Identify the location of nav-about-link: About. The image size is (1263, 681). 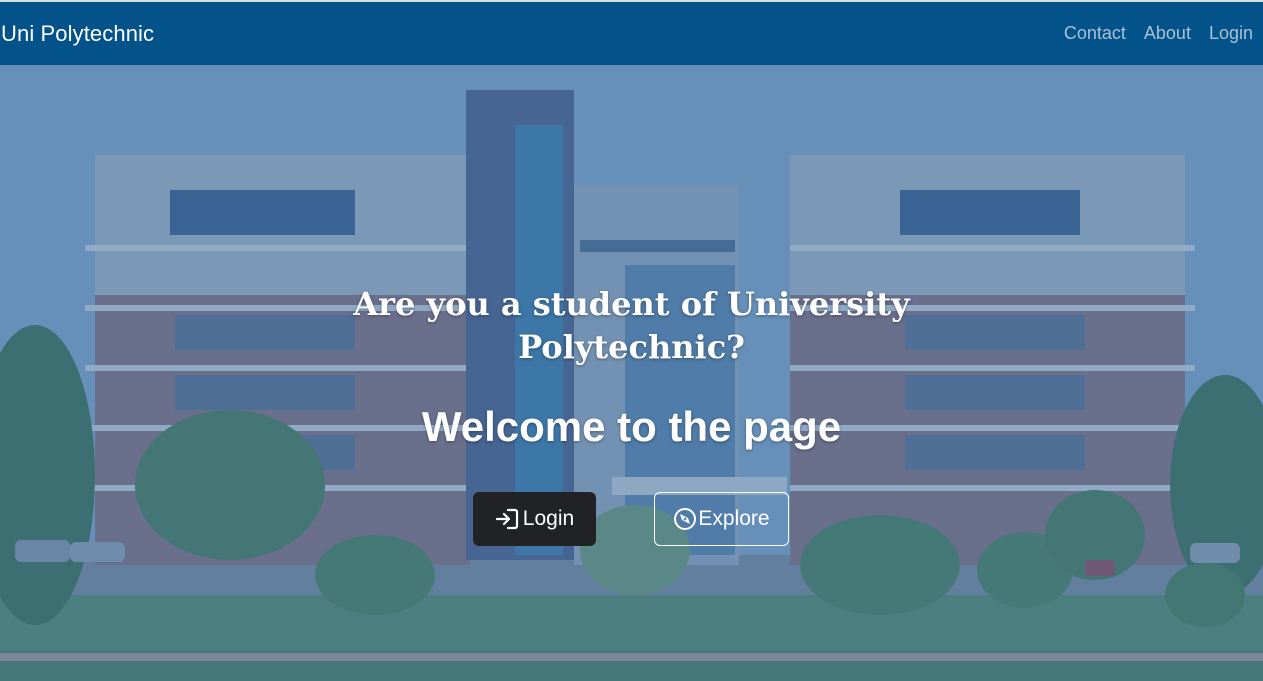
(1167, 33).